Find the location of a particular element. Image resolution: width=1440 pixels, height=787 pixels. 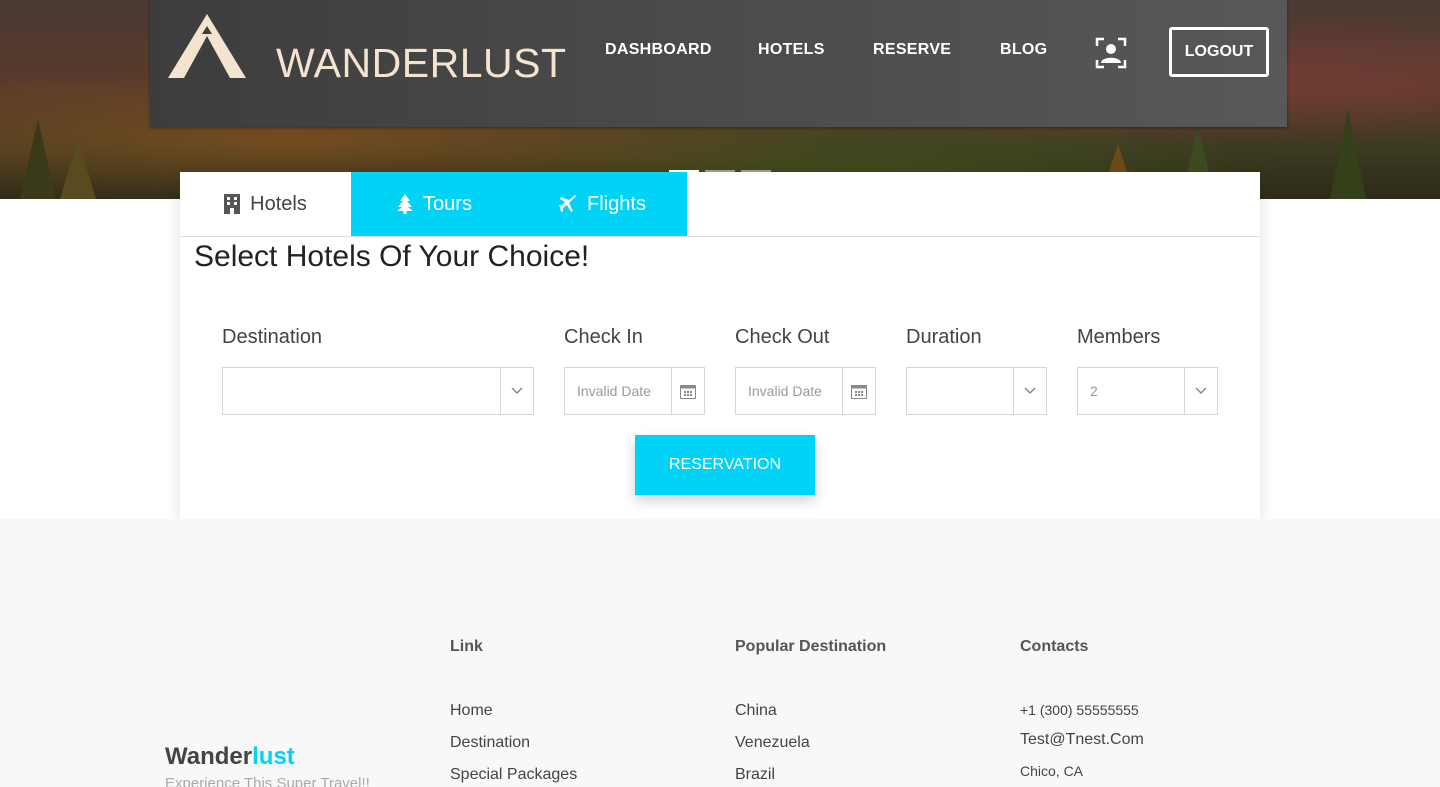

footer-heading-link: Link is located at coordinates (466, 646).